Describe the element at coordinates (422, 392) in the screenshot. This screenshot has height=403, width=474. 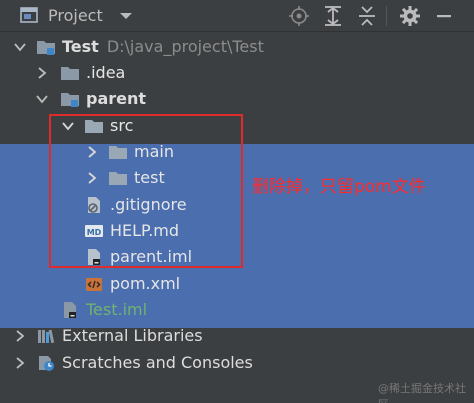
I see `watermark: @稀土掘金技术社区` at that location.